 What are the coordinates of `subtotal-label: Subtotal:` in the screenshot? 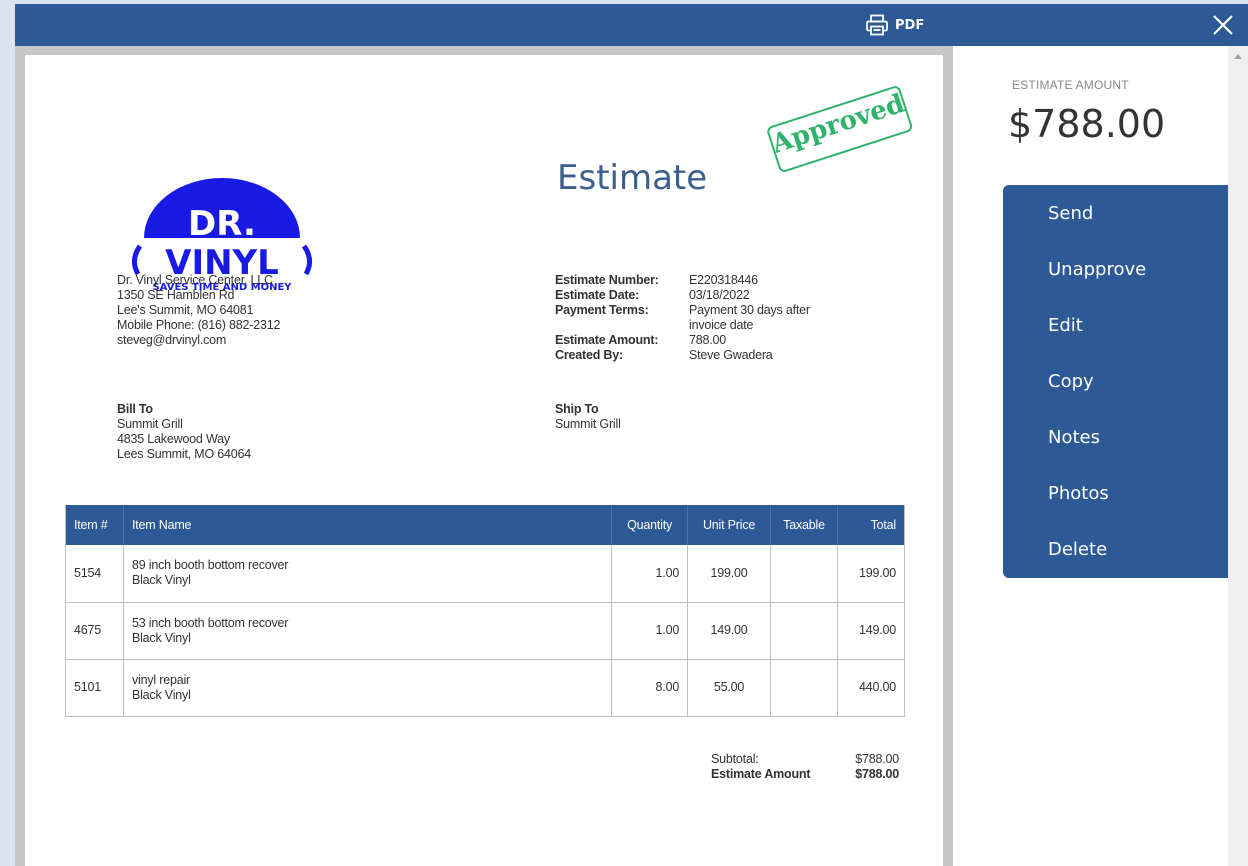 It's located at (735, 759).